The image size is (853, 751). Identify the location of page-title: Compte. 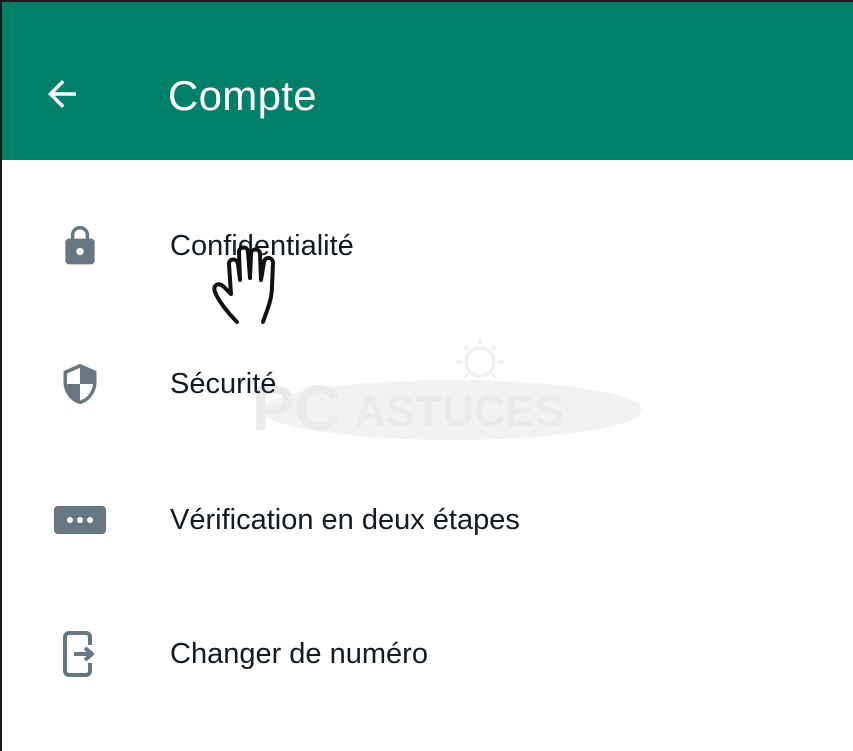
(242, 95).